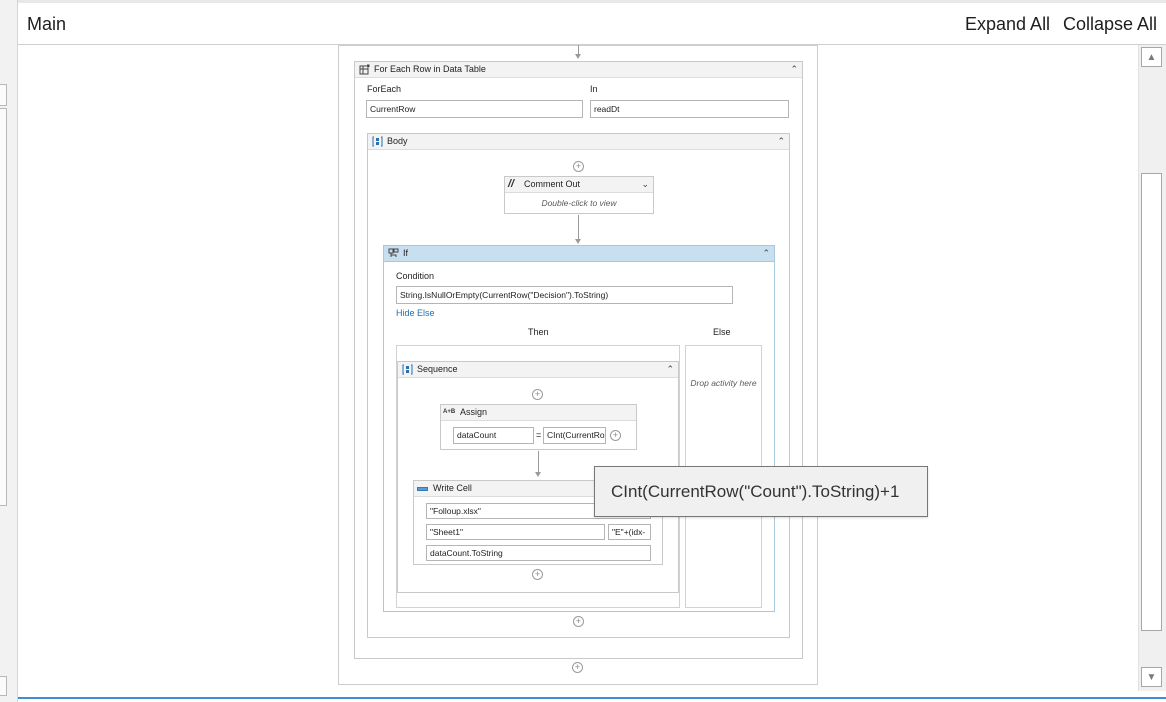 The width and height of the screenshot is (1166, 702). Describe the element at coordinates (723, 383) in the screenshot. I see `else-drop-hint: Drop activity here` at that location.